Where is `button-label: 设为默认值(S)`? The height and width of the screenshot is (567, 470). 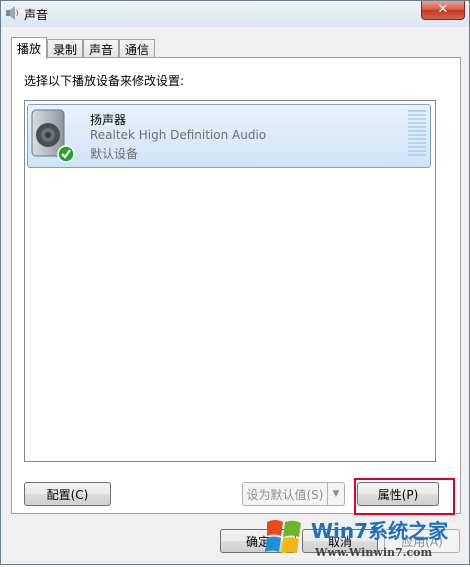
button-label: 设为默认值(S) is located at coordinates (285, 494).